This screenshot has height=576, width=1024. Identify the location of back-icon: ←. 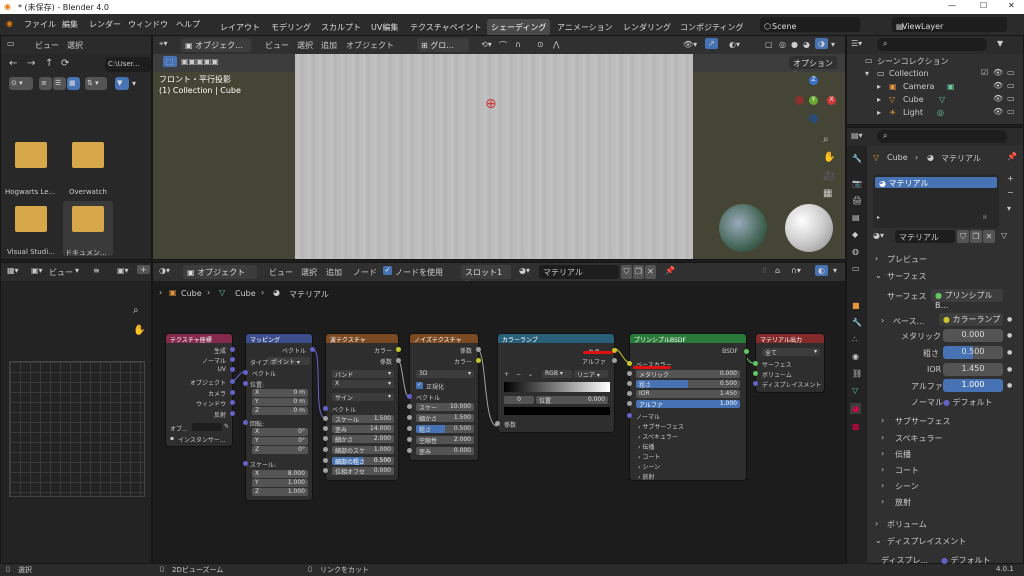
(13, 63).